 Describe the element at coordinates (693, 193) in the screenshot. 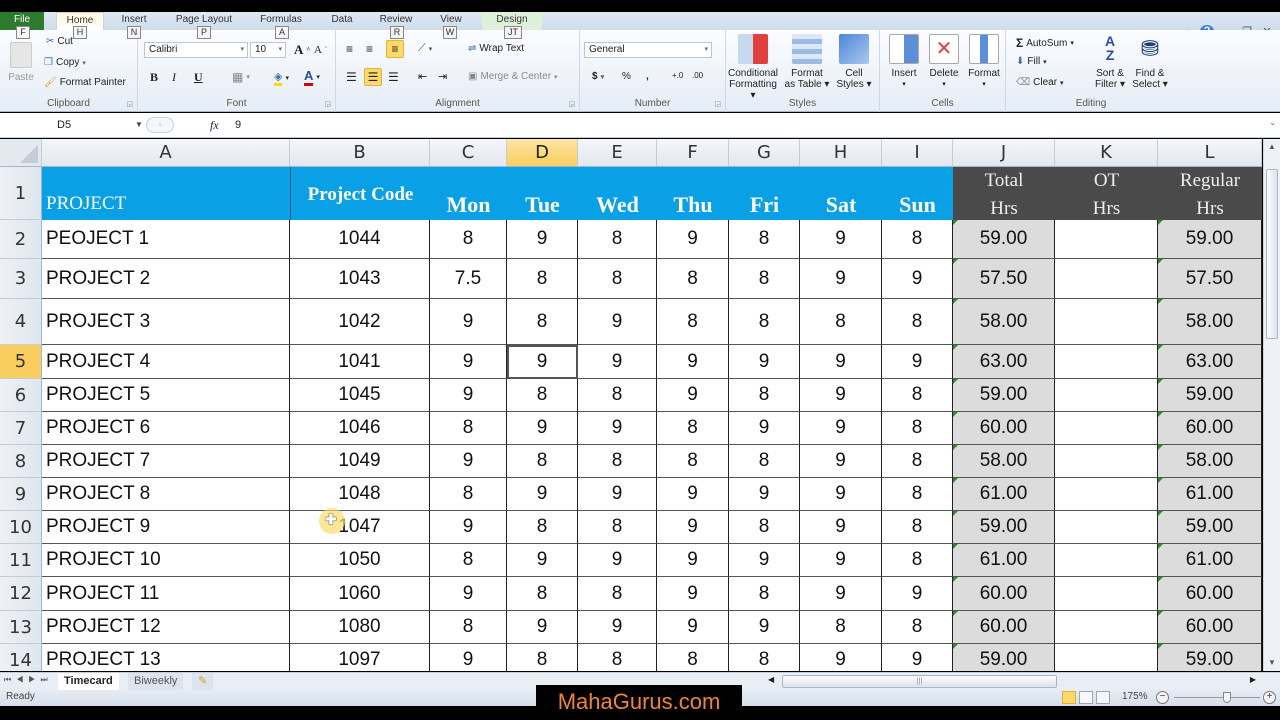

I see `header-day-thu: Thu` at that location.